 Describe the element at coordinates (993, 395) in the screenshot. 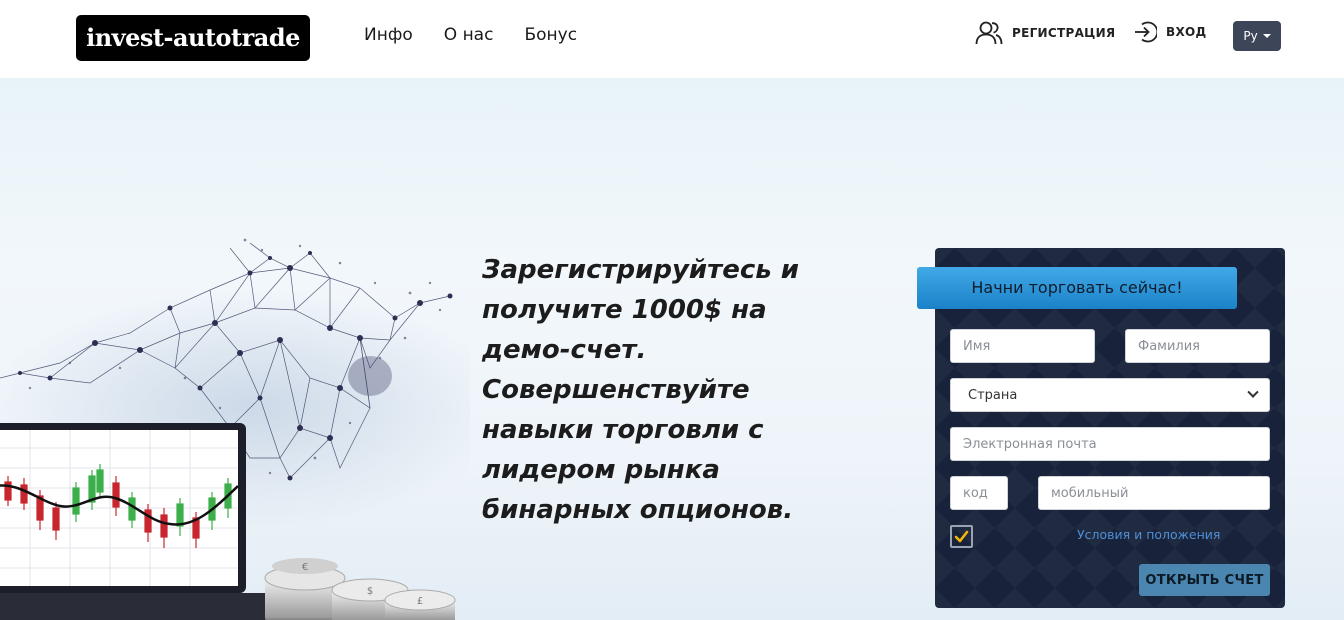

I see `country-select-value: Страна` at that location.